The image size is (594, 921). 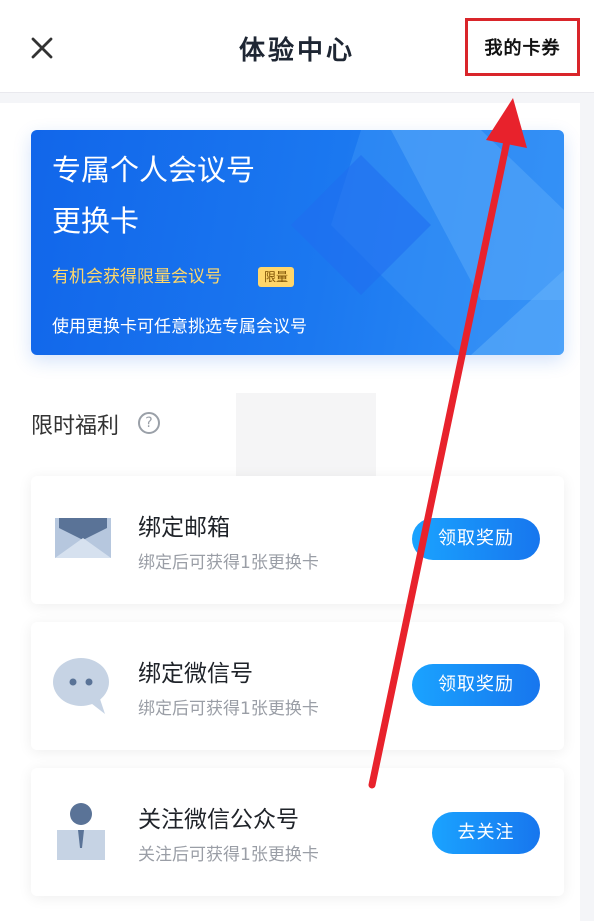 What do you see at coordinates (228, 855) in the screenshot?
I see `task-description: 关注后可获得1张更换卡` at bounding box center [228, 855].